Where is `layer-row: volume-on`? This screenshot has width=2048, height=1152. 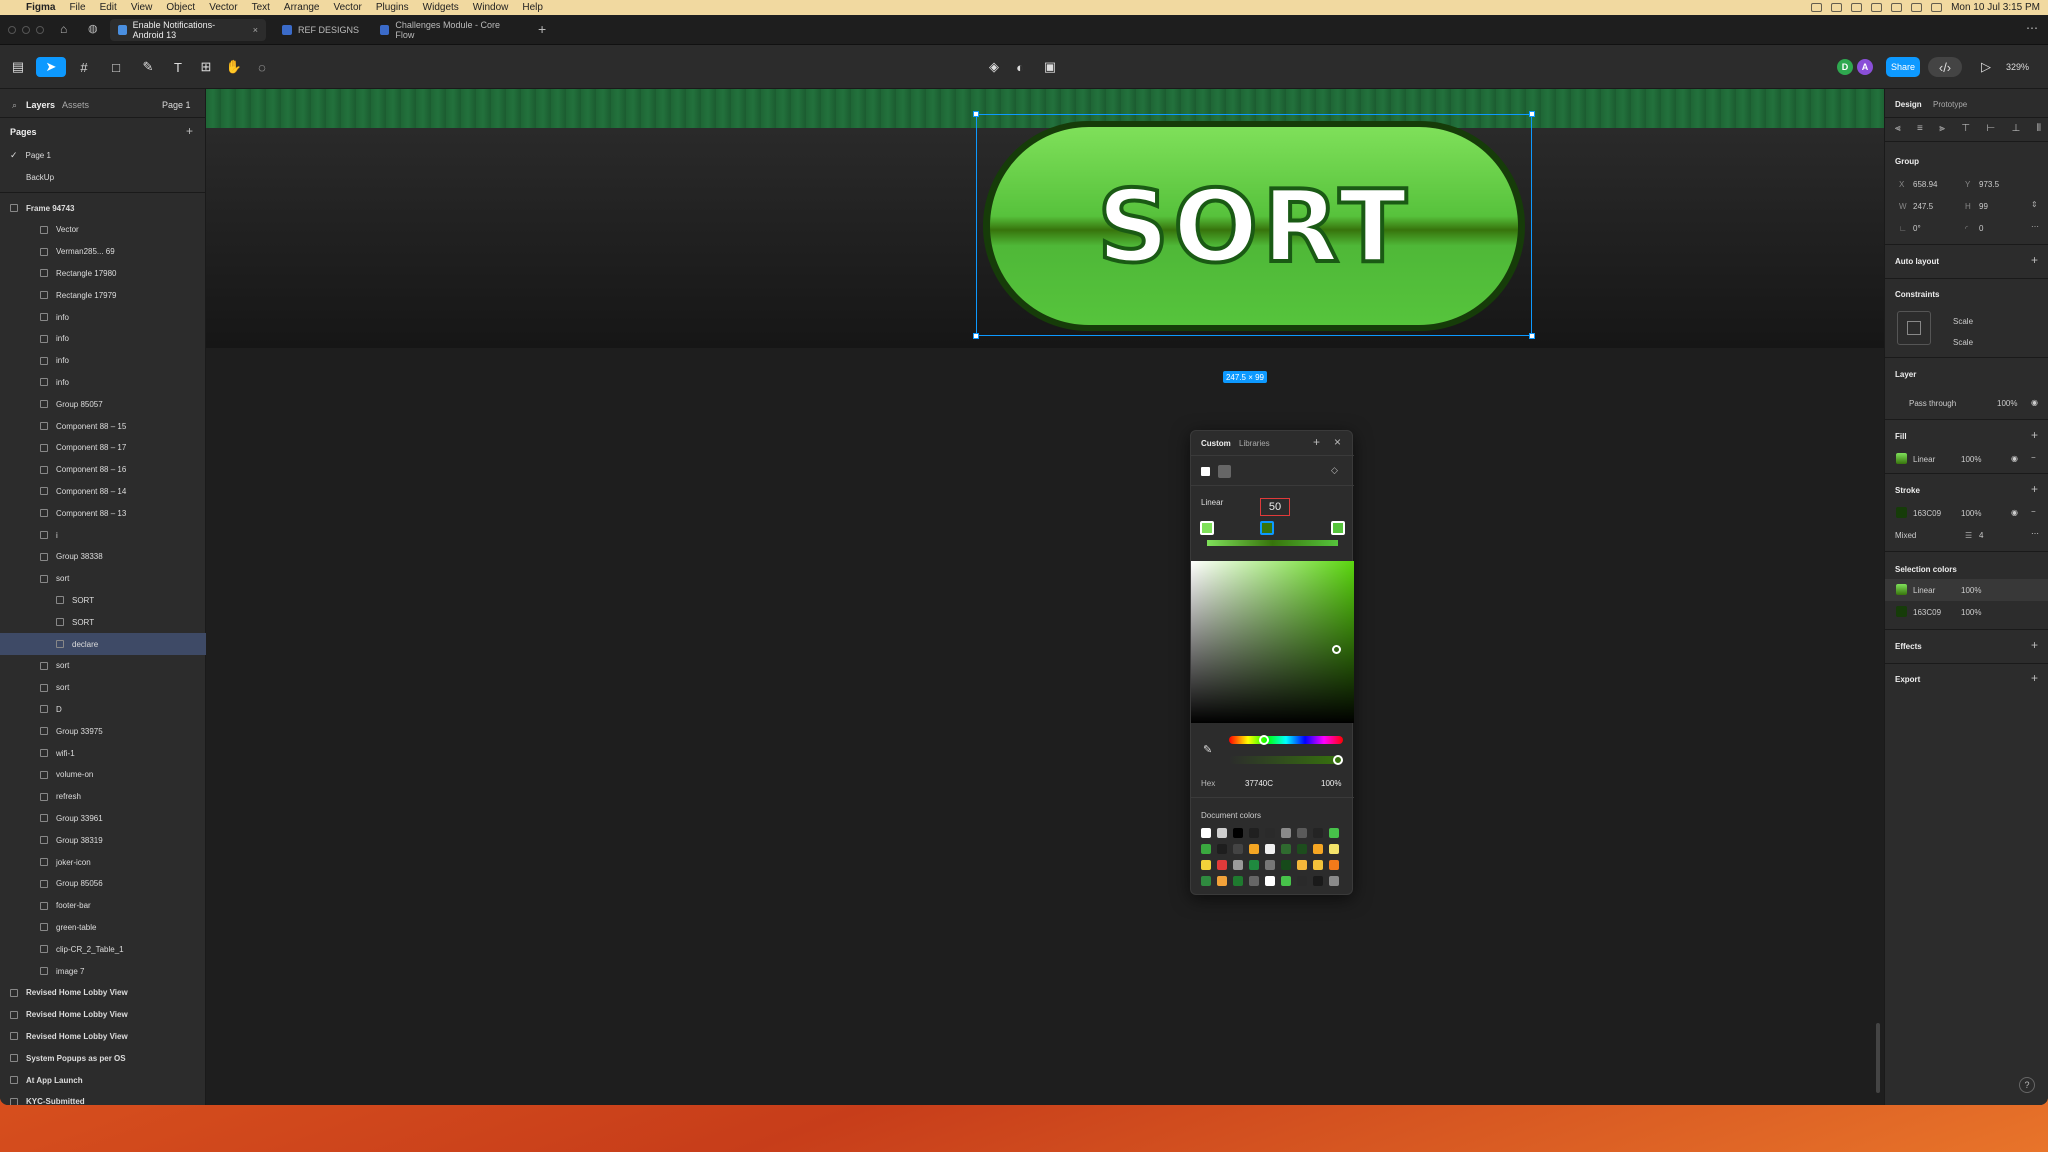 layer-row: volume-on is located at coordinates (103, 775).